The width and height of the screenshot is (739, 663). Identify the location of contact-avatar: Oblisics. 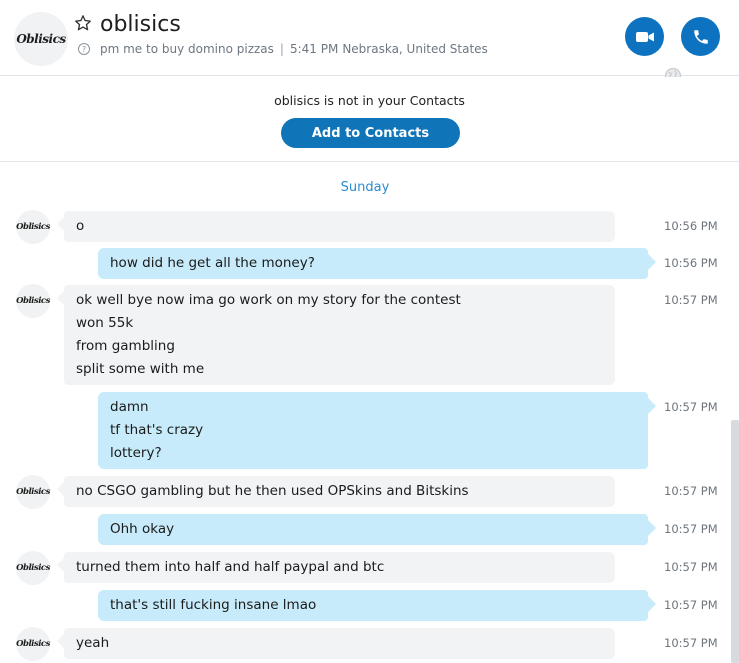
(41, 39).